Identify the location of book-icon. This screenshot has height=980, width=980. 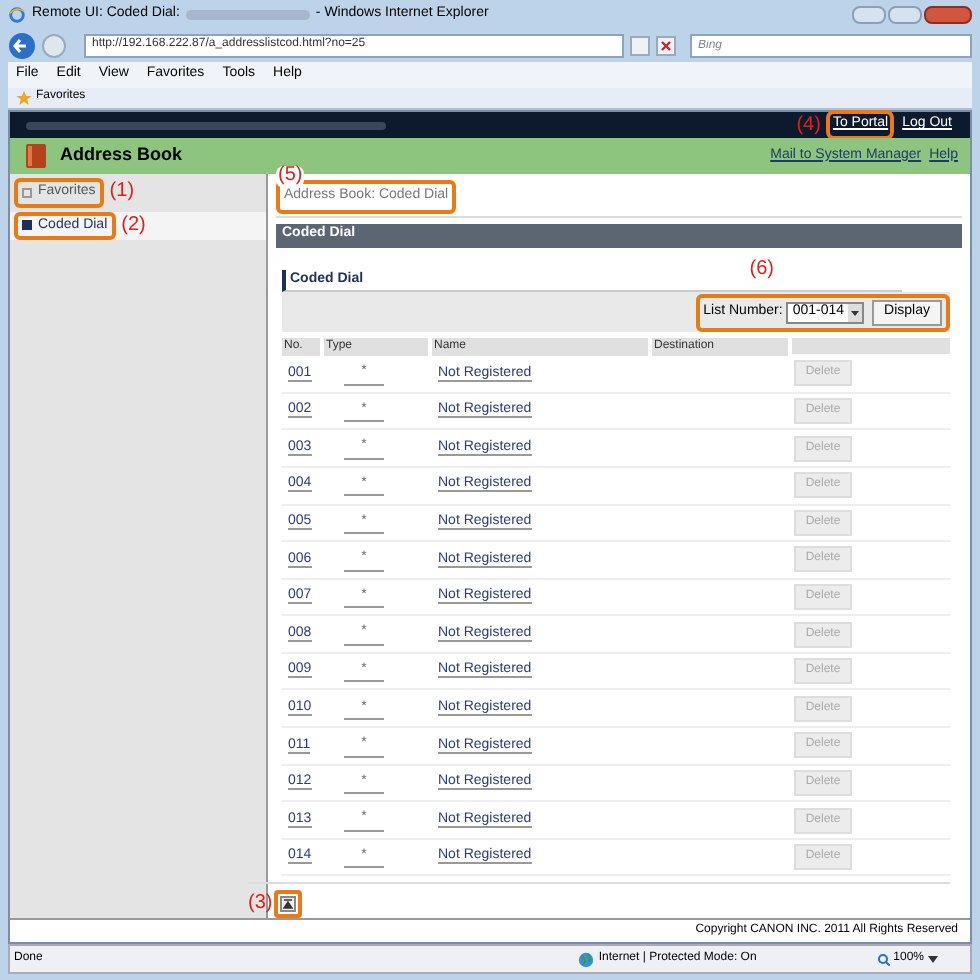
(36, 156).